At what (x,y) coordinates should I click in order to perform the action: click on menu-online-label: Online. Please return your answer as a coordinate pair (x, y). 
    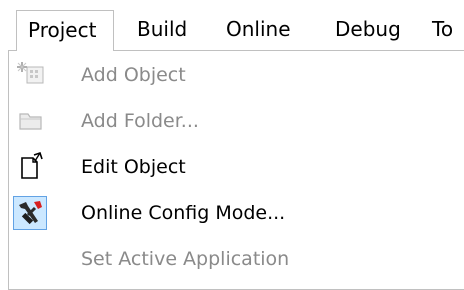
    Looking at the image, I should click on (258, 29).